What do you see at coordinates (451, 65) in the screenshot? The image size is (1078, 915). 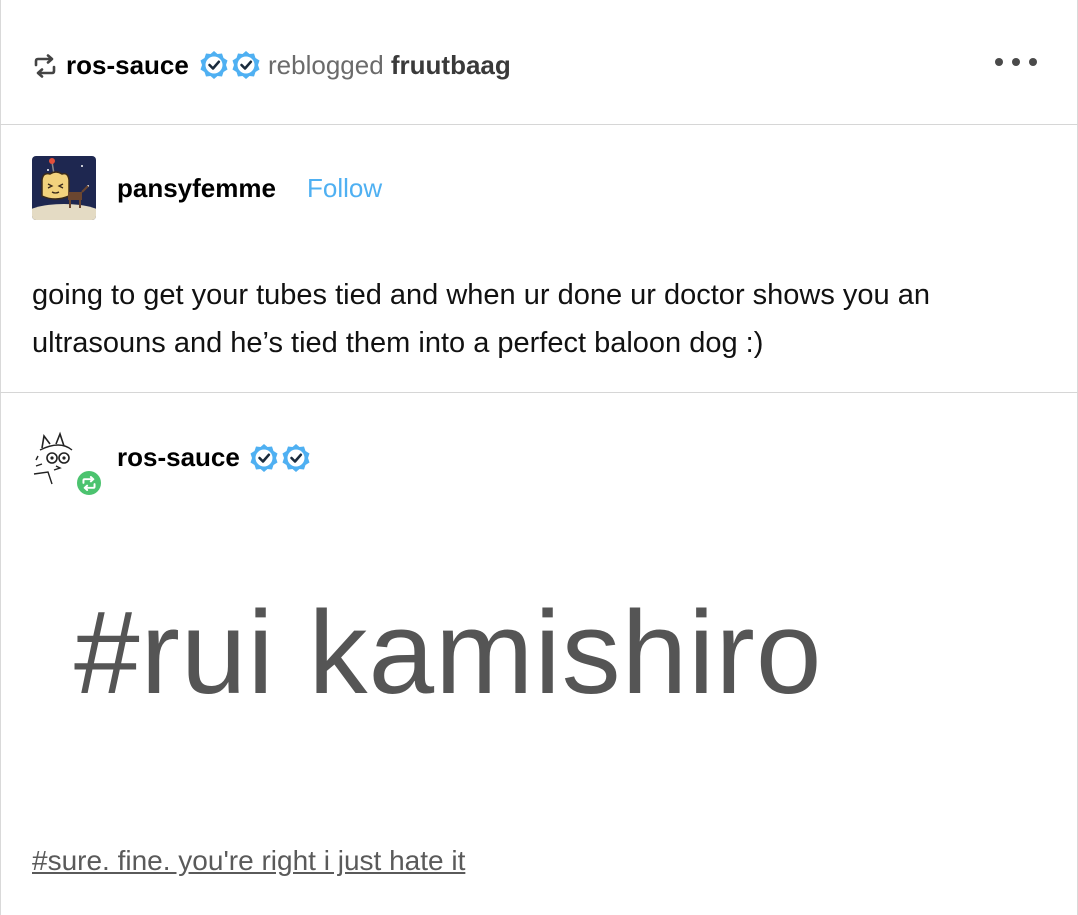 I see `source-username: fruutbaag` at bounding box center [451, 65].